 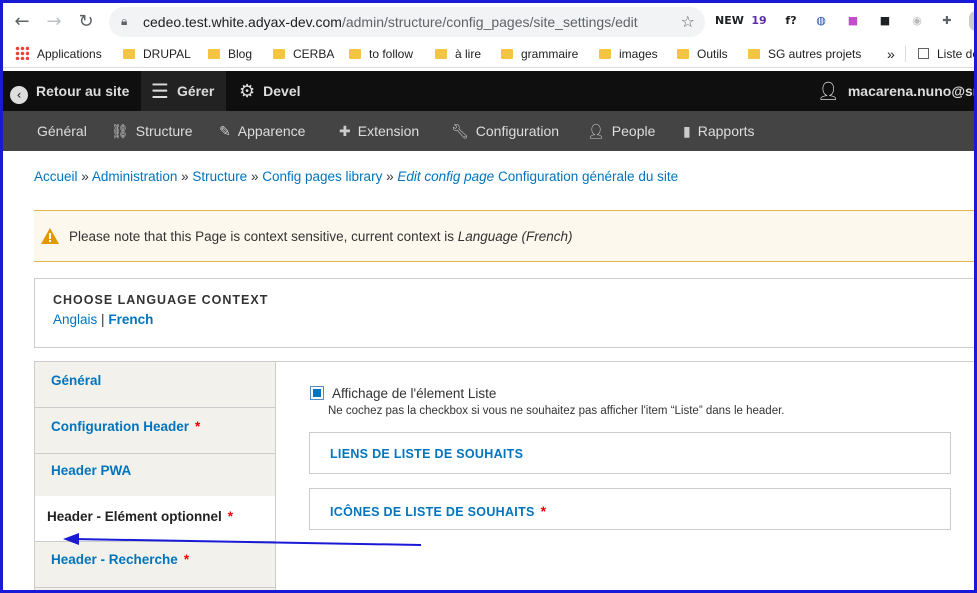 What do you see at coordinates (895, 91) in the screenshot?
I see `user-menu: 👤︎ macarena.nuno@smi` at bounding box center [895, 91].